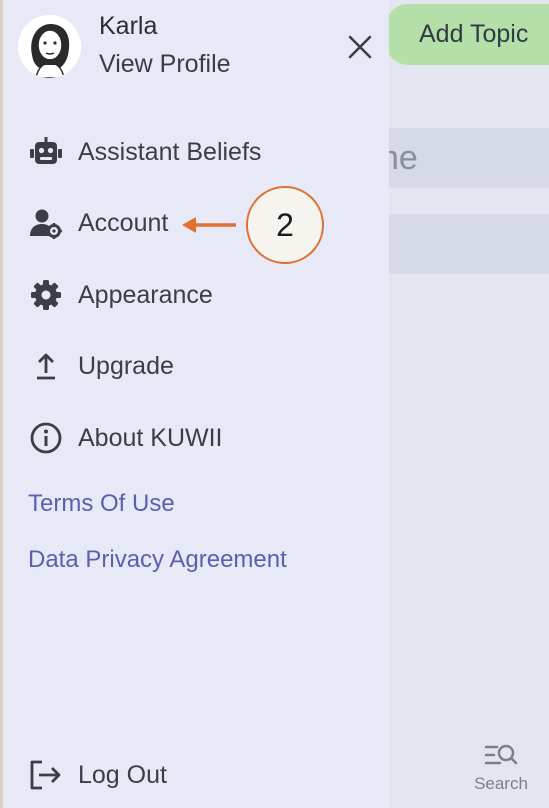 The image size is (549, 808). I want to click on avatar-illustration-icon, so click(49, 46).